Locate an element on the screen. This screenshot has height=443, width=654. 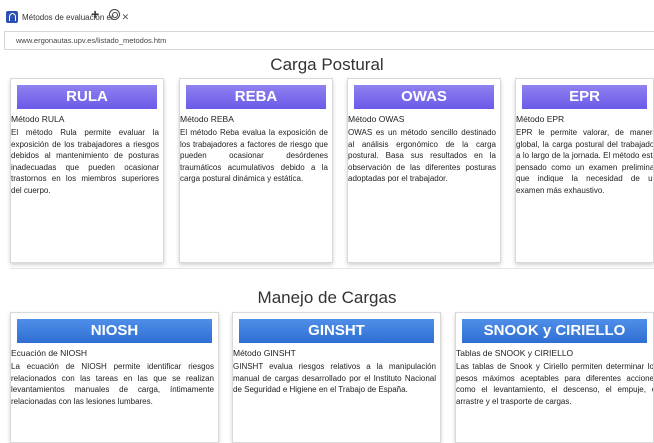
section-divider is located at coordinates (332, 268).